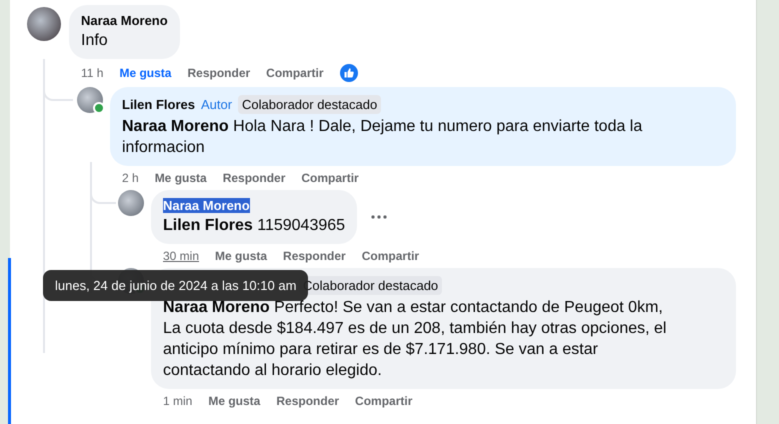 The width and height of the screenshot is (779, 424). Describe the element at coordinates (95, 41) in the screenshot. I see `comment-text: Info` at that location.